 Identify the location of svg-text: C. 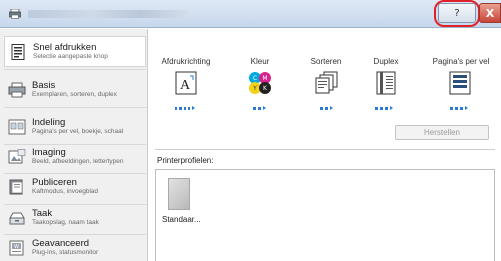
(255, 78).